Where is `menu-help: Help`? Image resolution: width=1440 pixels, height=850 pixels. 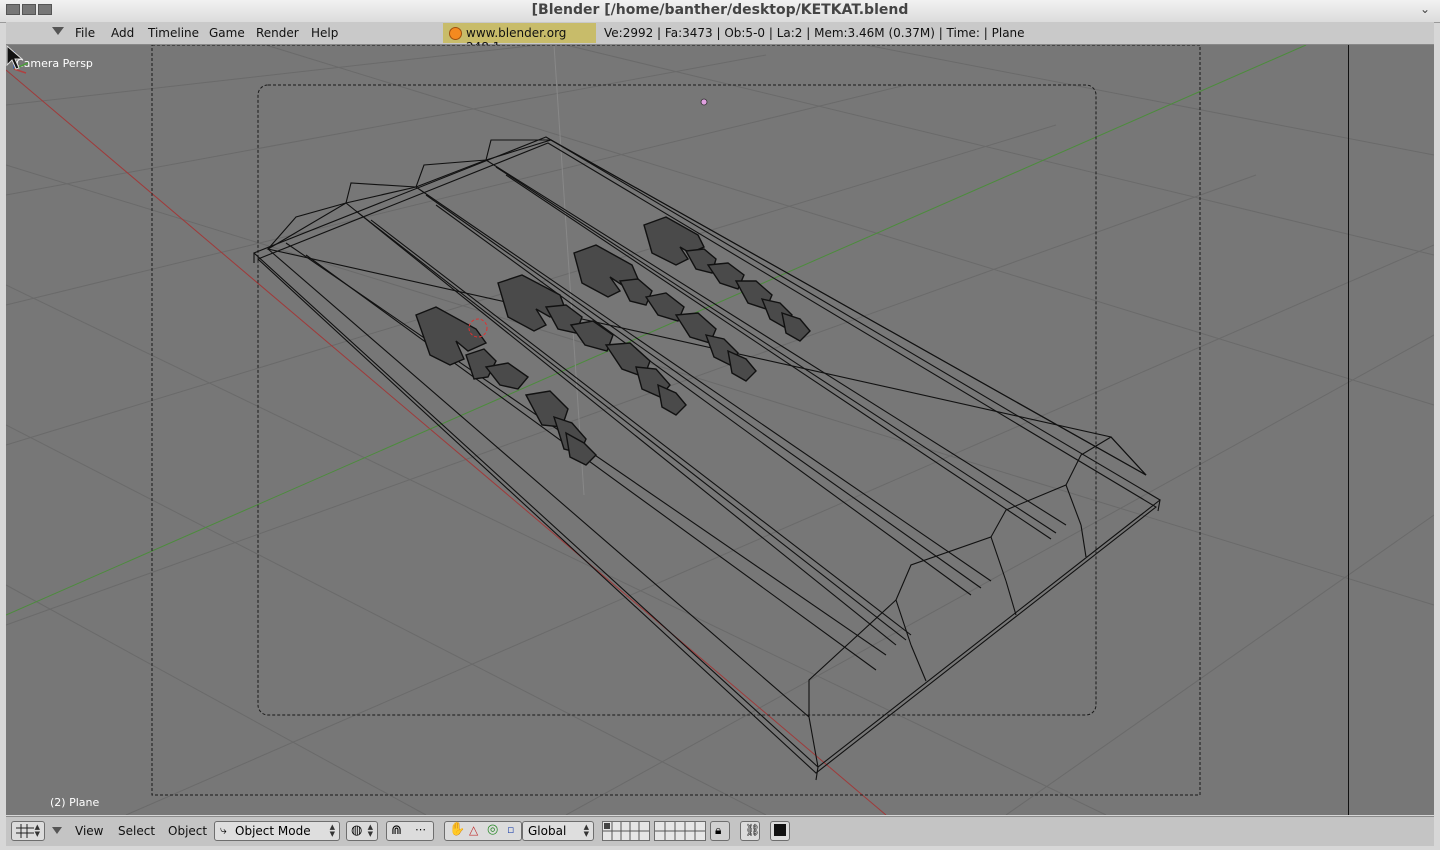
menu-help: Help is located at coordinates (324, 33).